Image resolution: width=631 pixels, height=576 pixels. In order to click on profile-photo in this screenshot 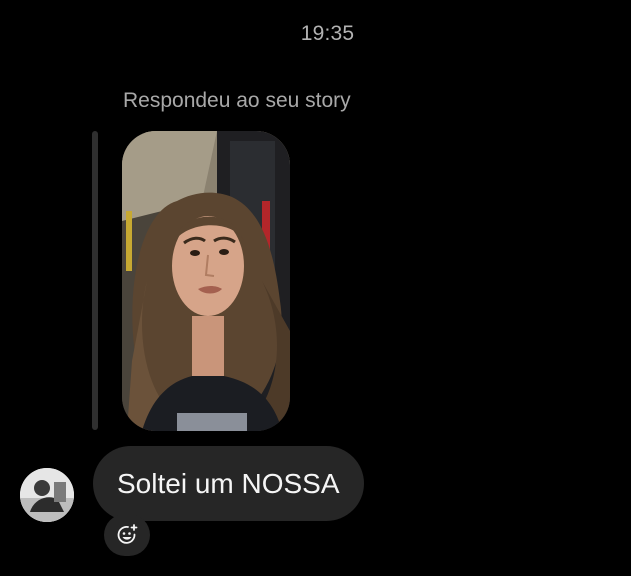, I will do `click(47, 495)`.